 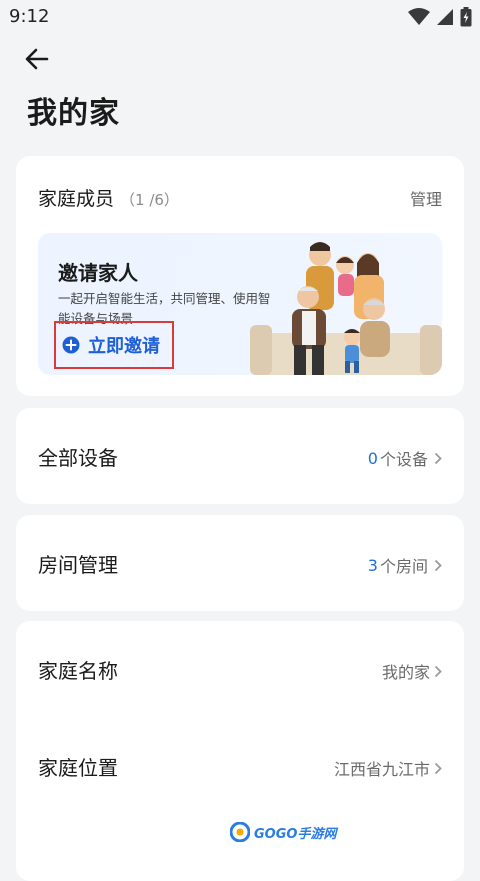 What do you see at coordinates (29, 16) in the screenshot?
I see `status-time: 9:12` at bounding box center [29, 16].